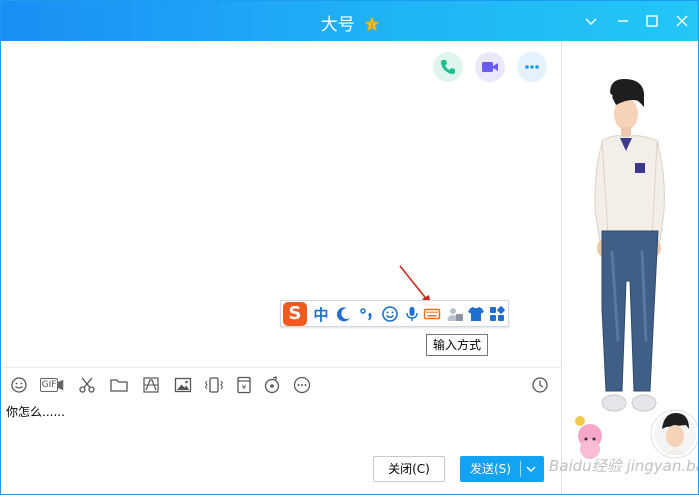 Image resolution: width=699 pixels, height=495 pixels. I want to click on close-chat-button: 关闭(C), so click(409, 469).